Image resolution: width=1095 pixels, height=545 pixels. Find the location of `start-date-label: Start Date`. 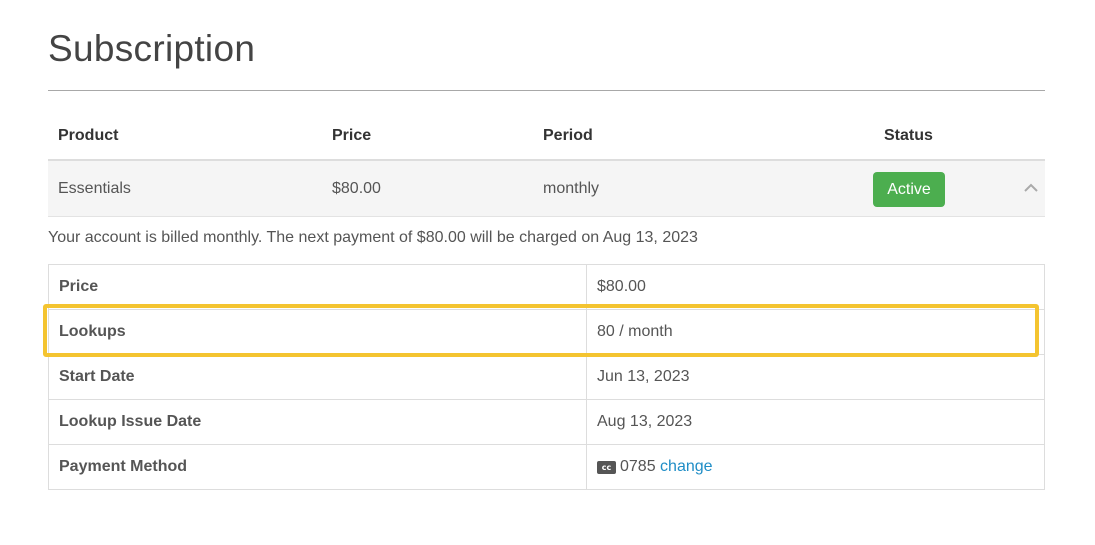

start-date-label: Start Date is located at coordinates (317, 377).